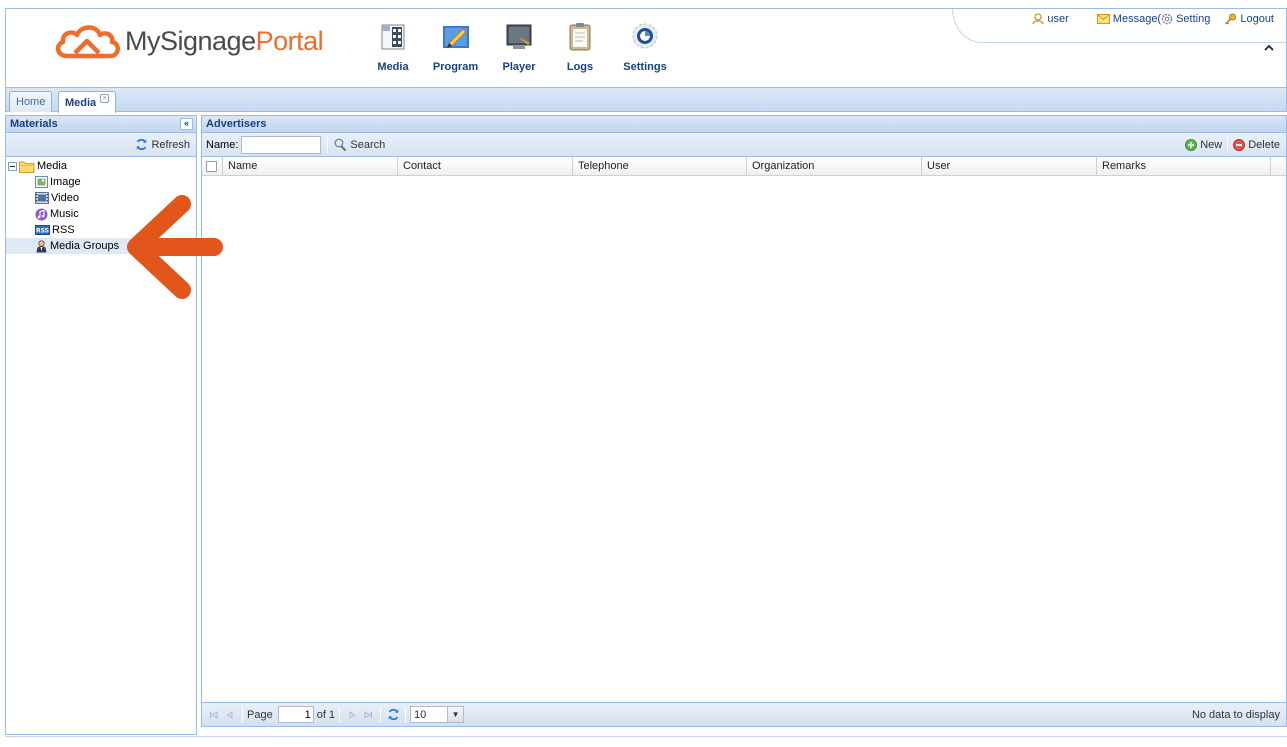 The height and width of the screenshot is (747, 1287). Describe the element at coordinates (645, 67) in the screenshot. I see `nav-settings-label: Settings` at that location.